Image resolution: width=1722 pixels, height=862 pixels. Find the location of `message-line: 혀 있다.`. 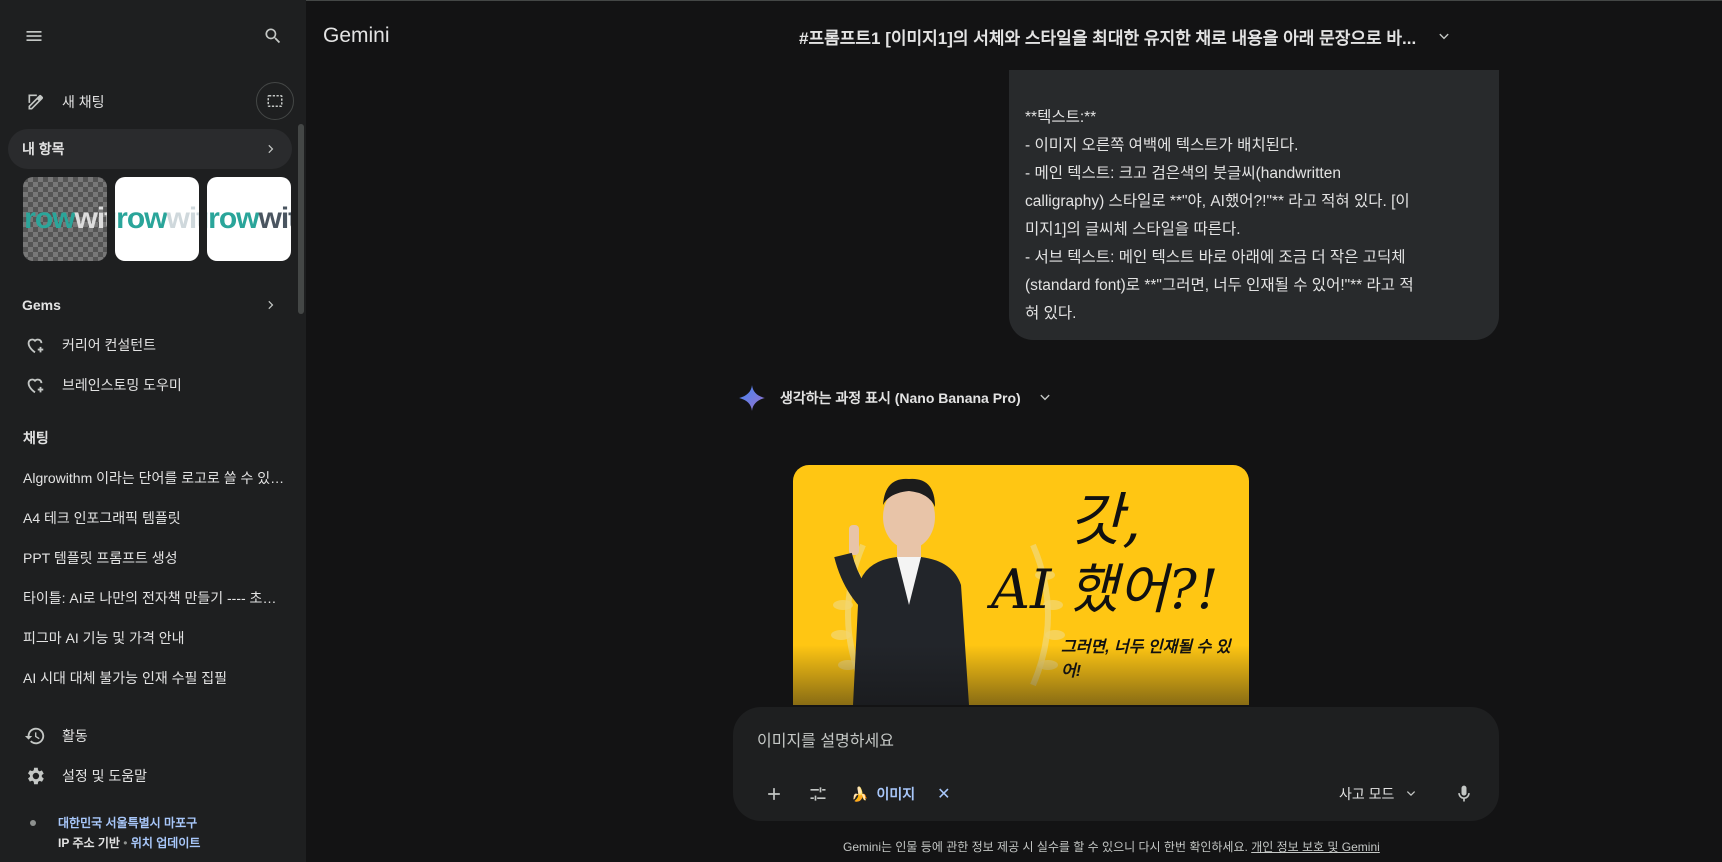

message-line: 혀 있다. is located at coordinates (1051, 313).